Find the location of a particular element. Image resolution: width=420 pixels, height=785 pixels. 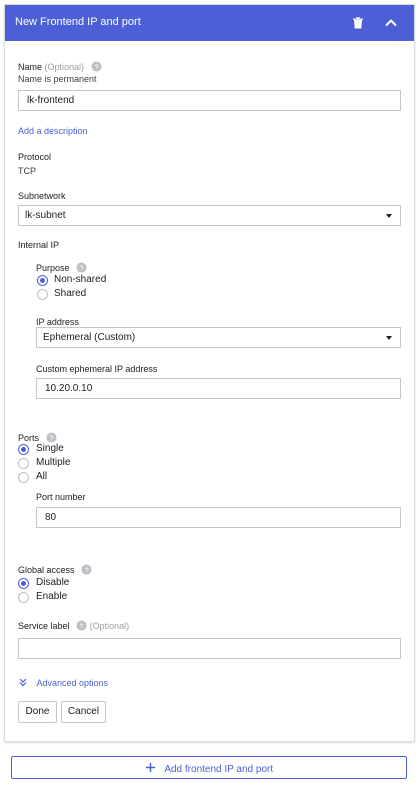

ports-field-label: Ports ? is located at coordinates (37, 437).